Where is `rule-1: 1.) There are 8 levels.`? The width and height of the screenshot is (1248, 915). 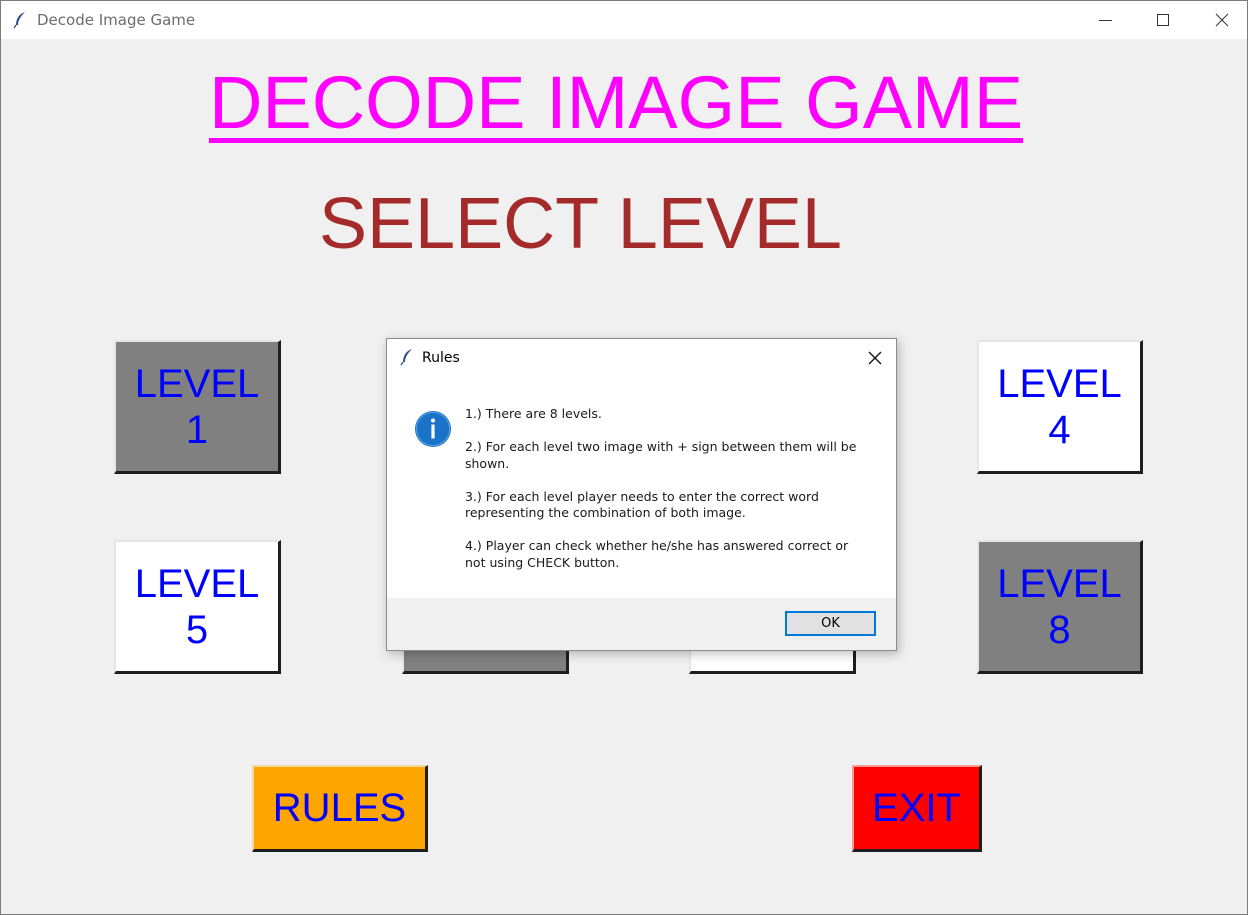 rule-1: 1.) There are 8 levels. is located at coordinates (533, 413).